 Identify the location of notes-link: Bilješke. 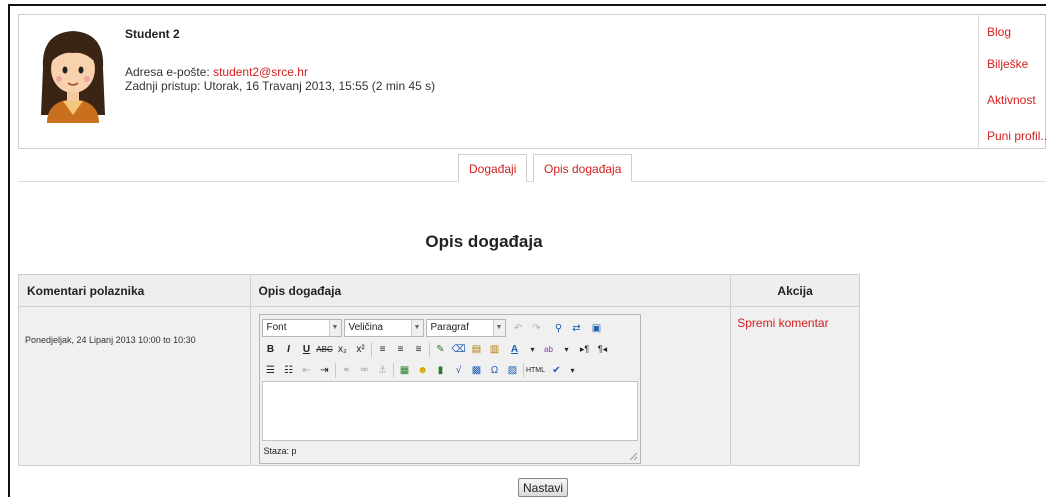
(1007, 64).